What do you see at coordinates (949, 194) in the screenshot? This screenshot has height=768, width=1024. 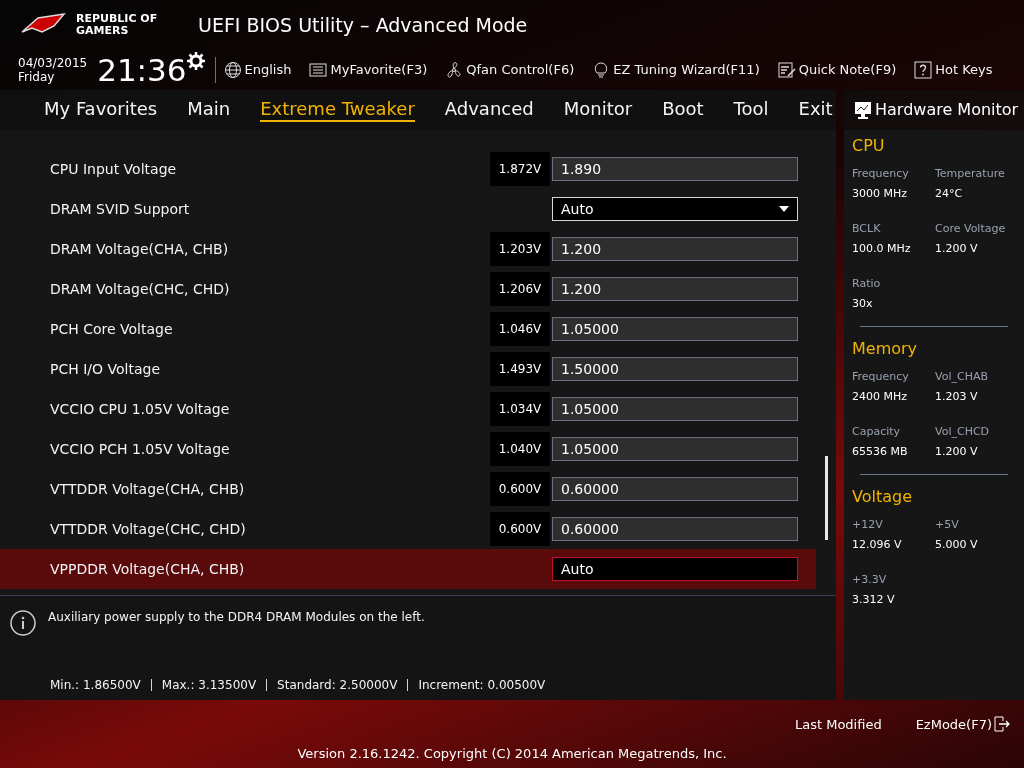 I see `stat-value: 24°C` at bounding box center [949, 194].